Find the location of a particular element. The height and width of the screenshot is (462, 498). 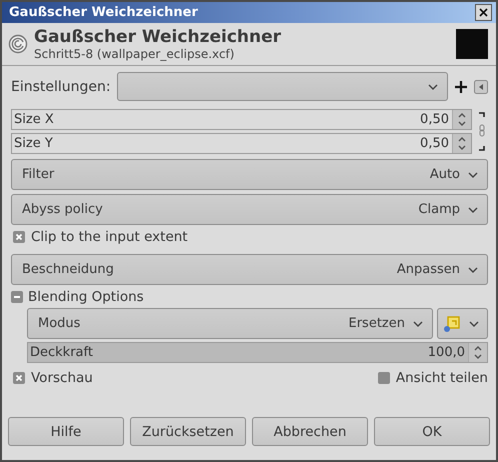

clipping-dropdown: Beschneidung Anpassen is located at coordinates (249, 269).